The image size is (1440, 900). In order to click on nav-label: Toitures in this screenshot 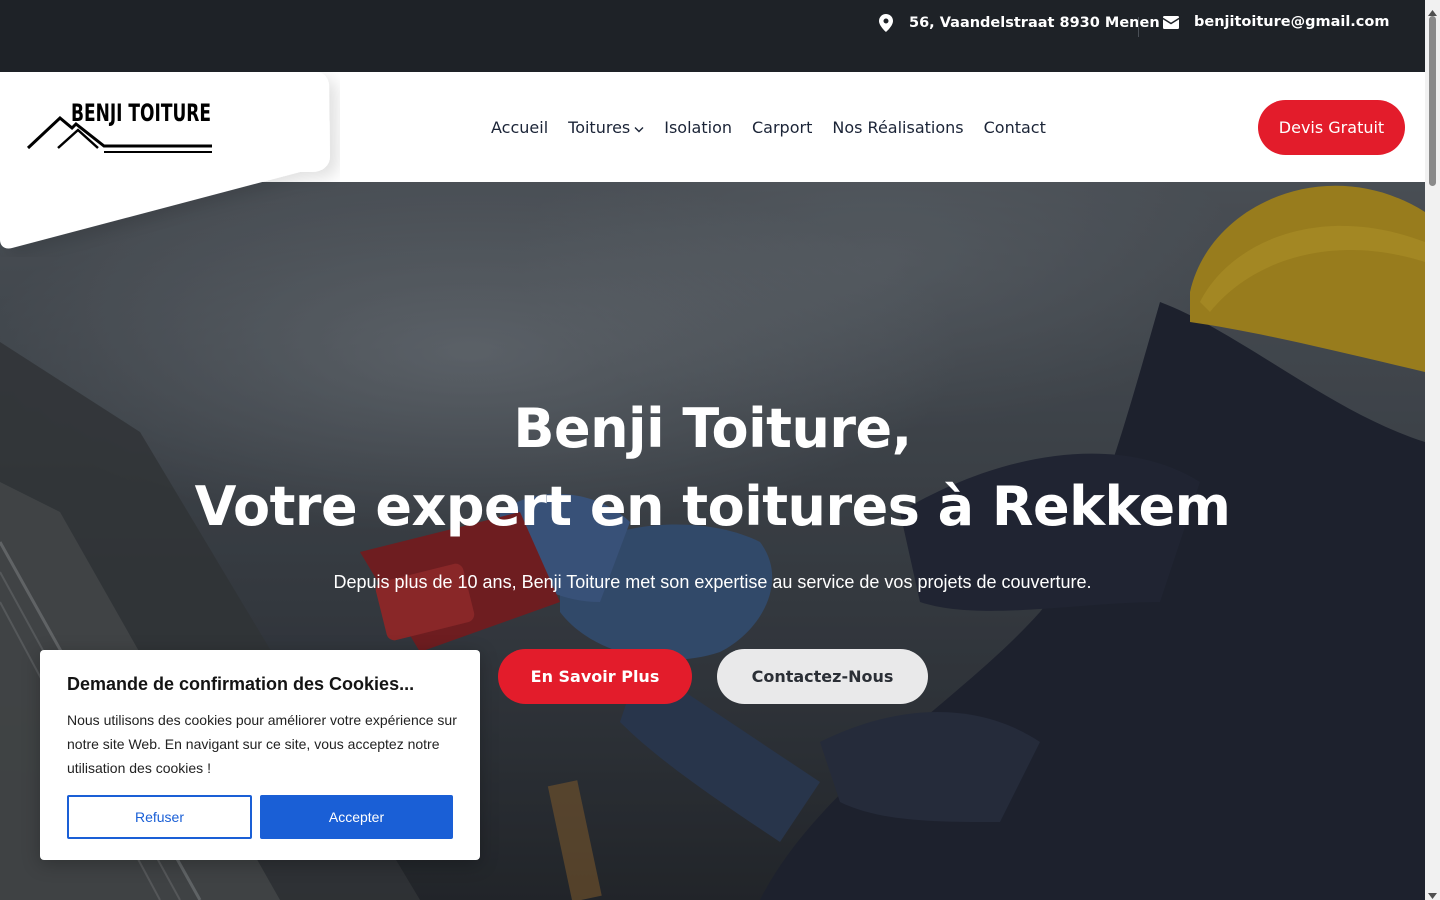, I will do `click(599, 127)`.